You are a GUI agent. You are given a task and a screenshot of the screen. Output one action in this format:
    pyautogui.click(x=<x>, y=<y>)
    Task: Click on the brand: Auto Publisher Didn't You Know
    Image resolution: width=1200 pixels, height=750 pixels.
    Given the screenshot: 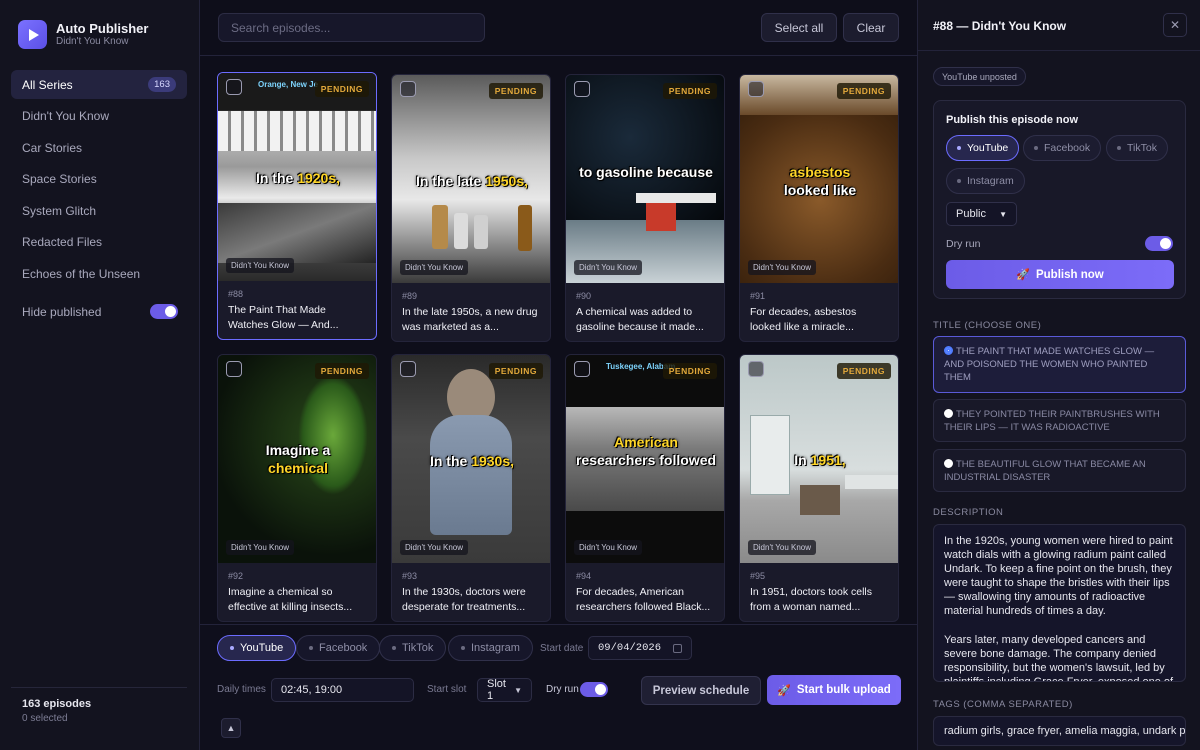 What is the action you would take?
    pyautogui.click(x=83, y=34)
    